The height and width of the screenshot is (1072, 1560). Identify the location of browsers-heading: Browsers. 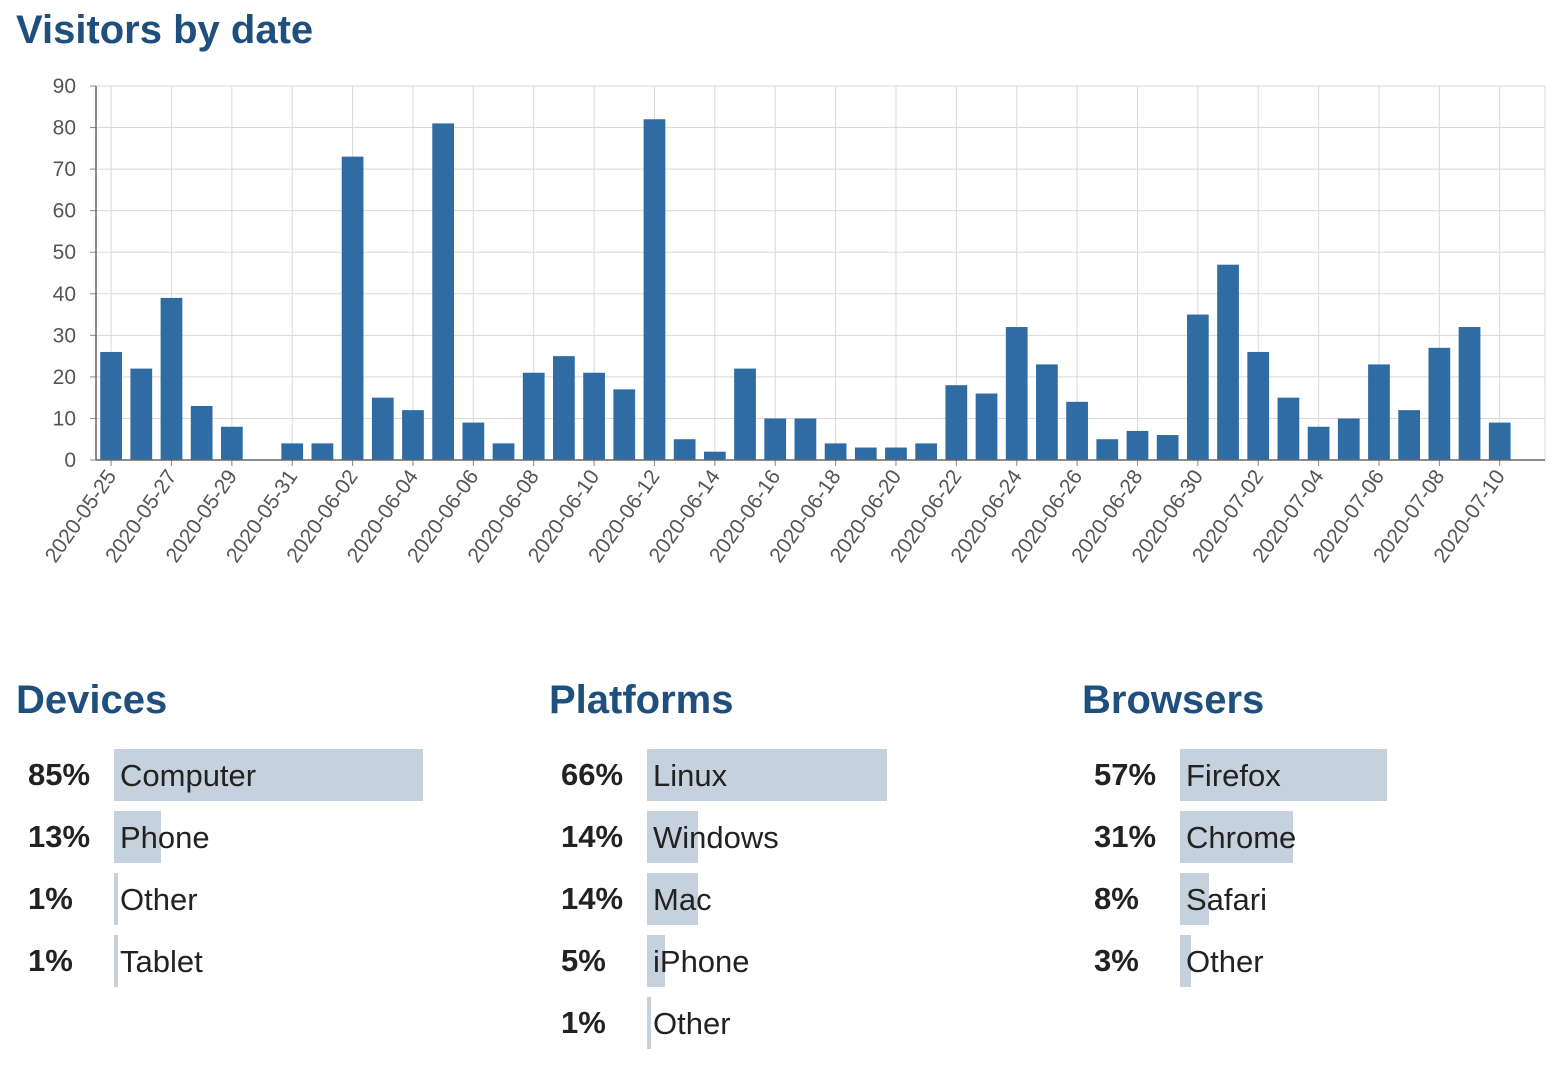
(1173, 700).